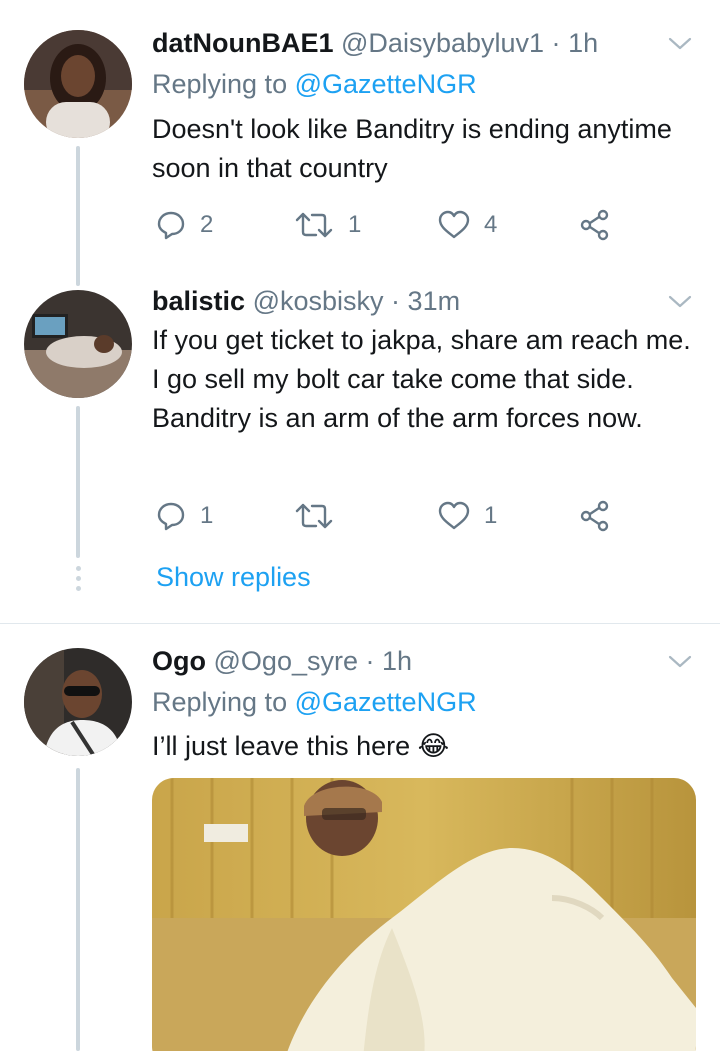 The height and width of the screenshot is (1051, 720). Describe the element at coordinates (355, 224) in the screenshot. I see `retweet-count: 1` at that location.